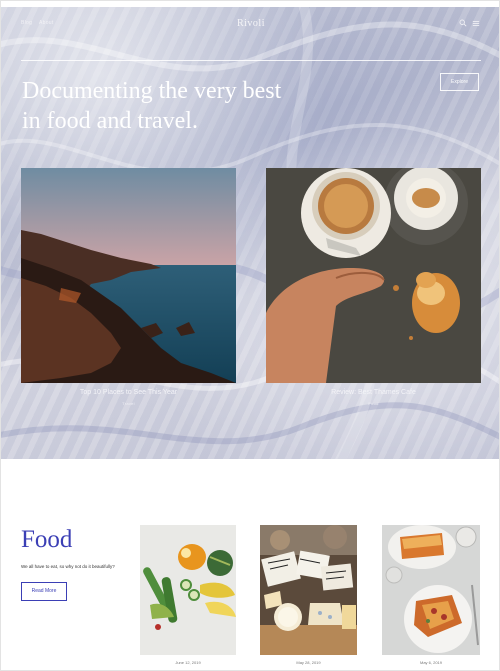  What do you see at coordinates (128, 403) in the screenshot?
I see `featured-category-1: Travel` at bounding box center [128, 403].